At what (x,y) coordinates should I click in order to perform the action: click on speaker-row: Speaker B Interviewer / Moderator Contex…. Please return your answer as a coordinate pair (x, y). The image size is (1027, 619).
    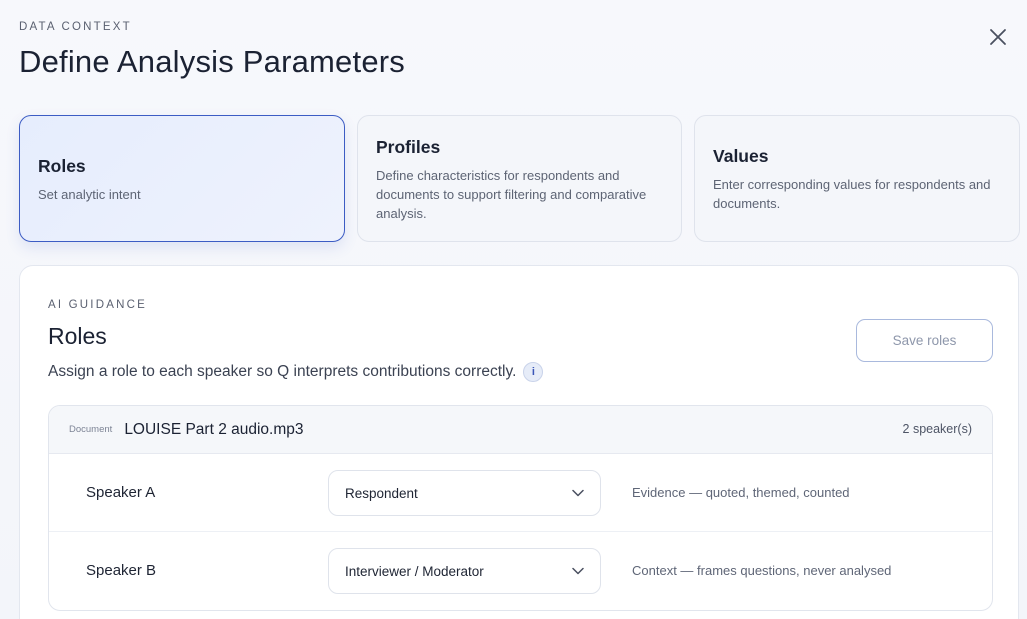
    Looking at the image, I should click on (520, 571).